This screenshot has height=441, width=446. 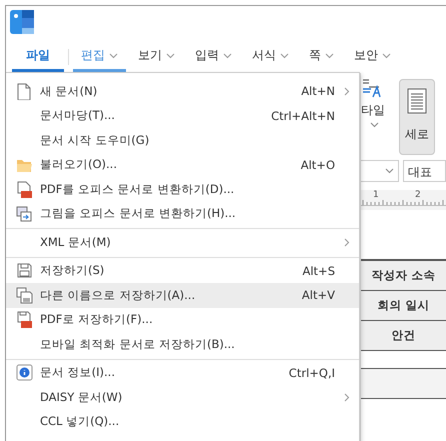 What do you see at coordinates (182, 295) in the screenshot?
I see `menu-item: 다른 이름으로 저장하기(A)... Alt+V` at bounding box center [182, 295].